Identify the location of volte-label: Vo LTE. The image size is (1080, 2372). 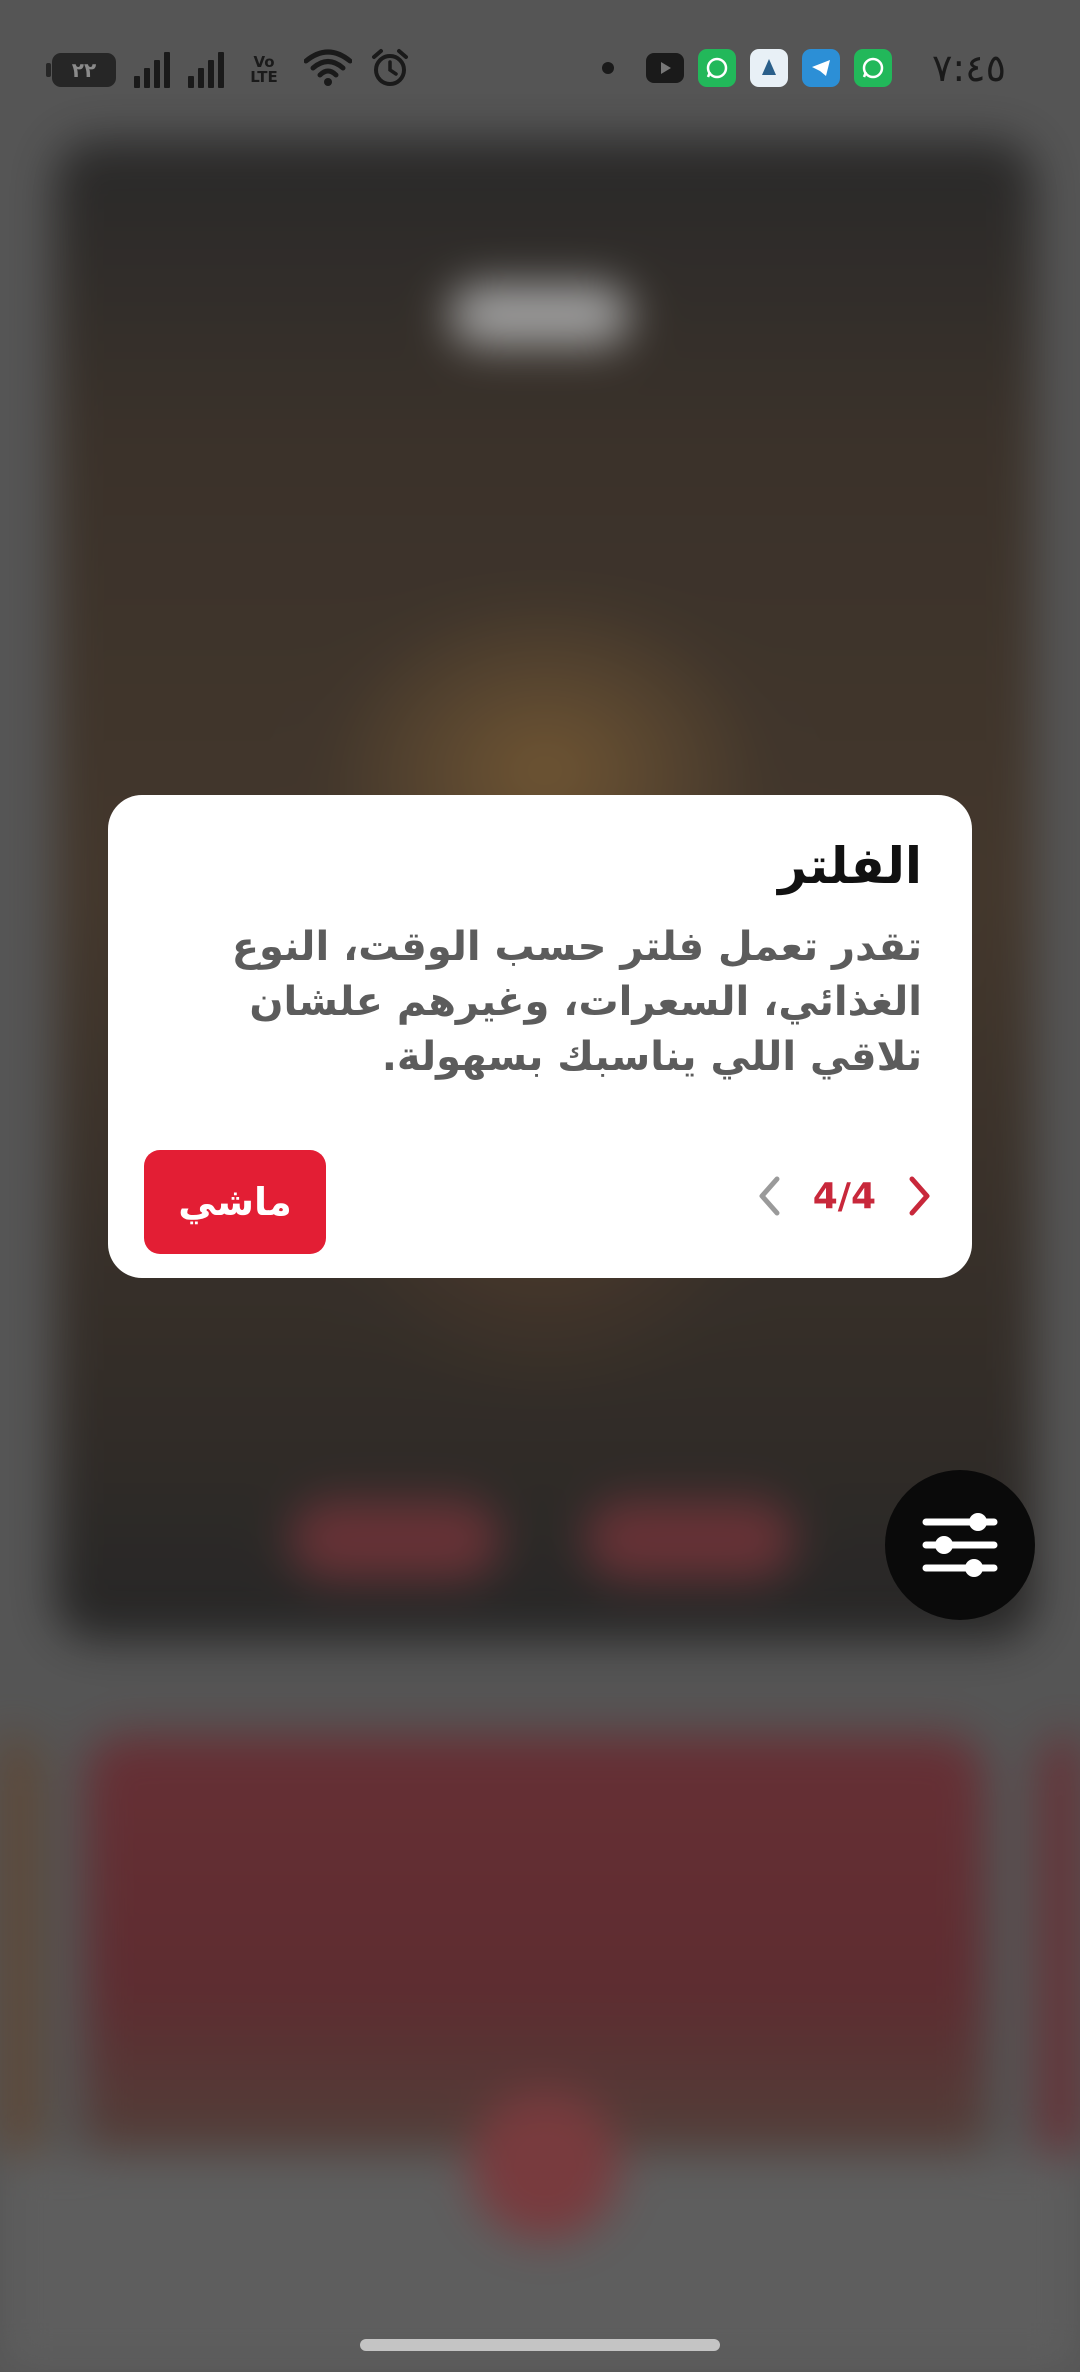
(264, 69).